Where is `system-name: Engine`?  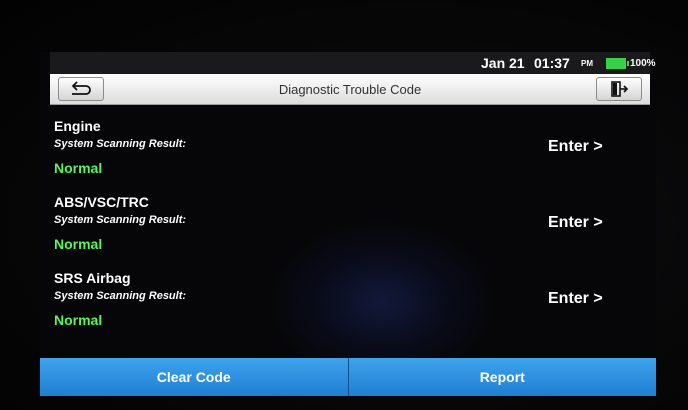
system-name: Engine is located at coordinates (77, 126).